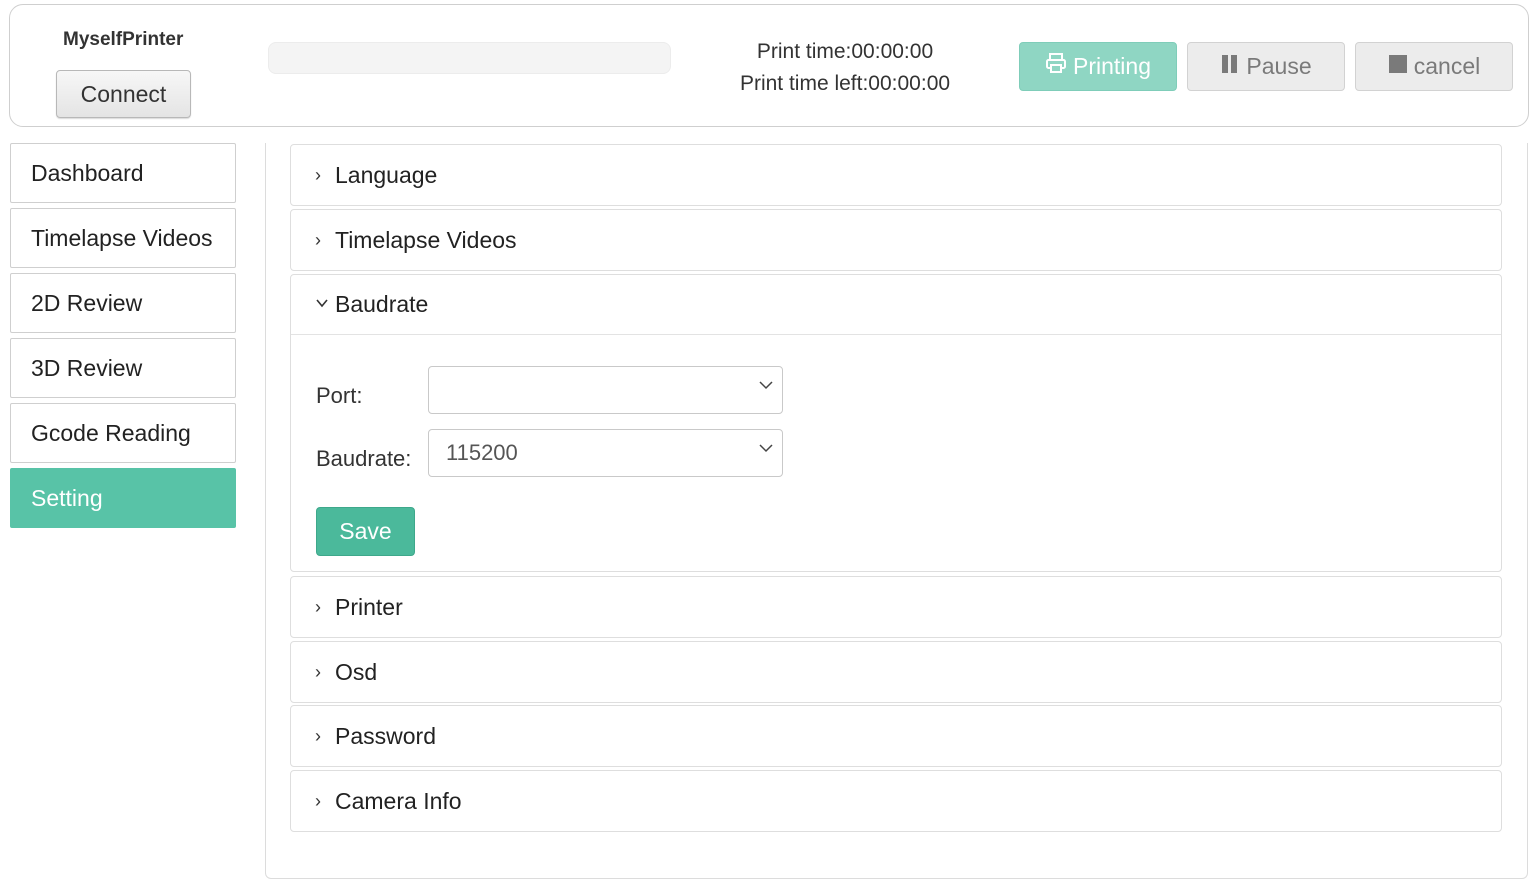 The height and width of the screenshot is (888, 1536). What do you see at coordinates (123, 94) in the screenshot?
I see `connect-button: Connect` at bounding box center [123, 94].